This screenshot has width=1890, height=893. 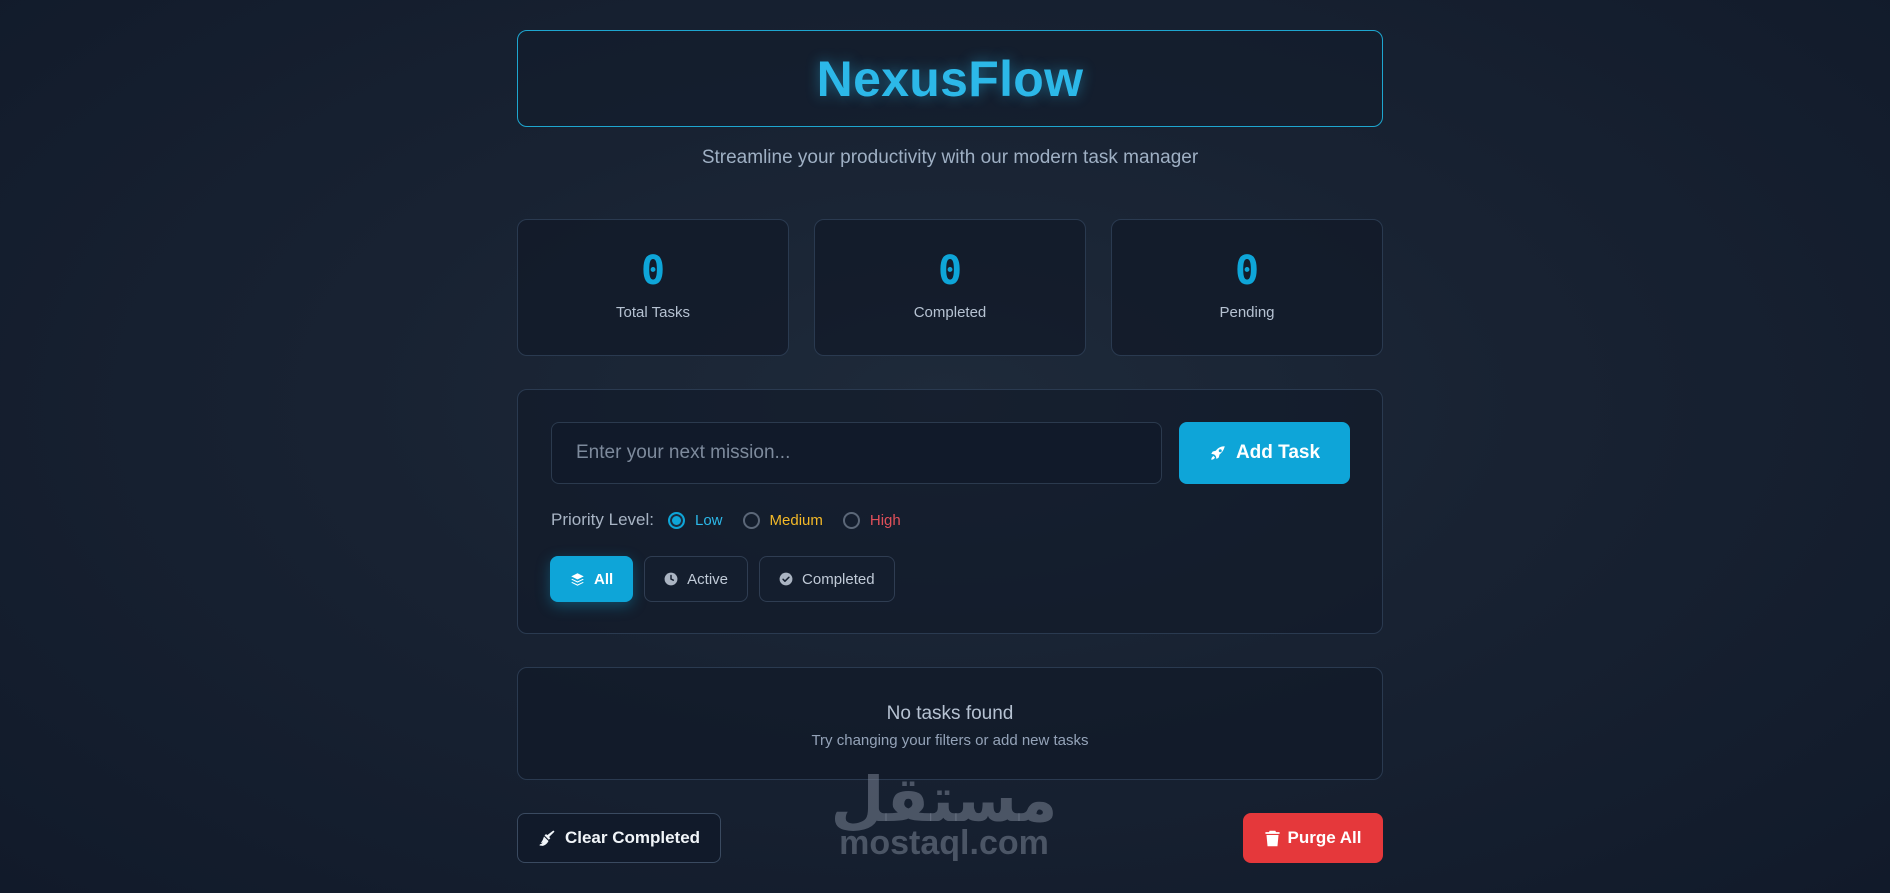 What do you see at coordinates (796, 520) in the screenshot?
I see `priority-option-medium: Medium` at bounding box center [796, 520].